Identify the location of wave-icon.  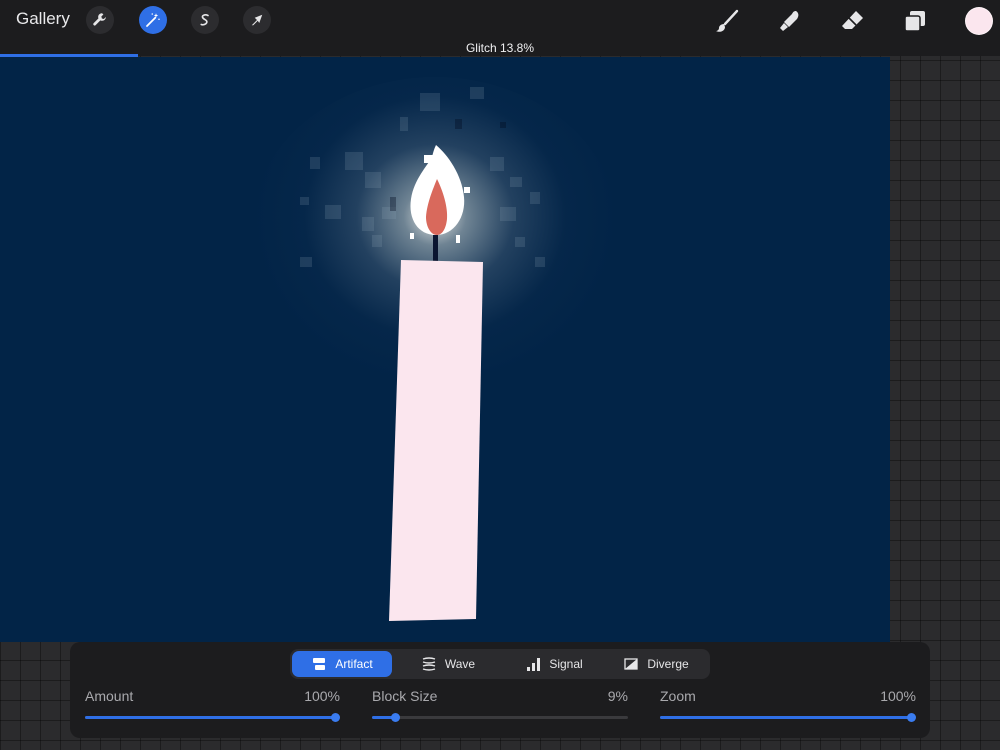
(429, 664).